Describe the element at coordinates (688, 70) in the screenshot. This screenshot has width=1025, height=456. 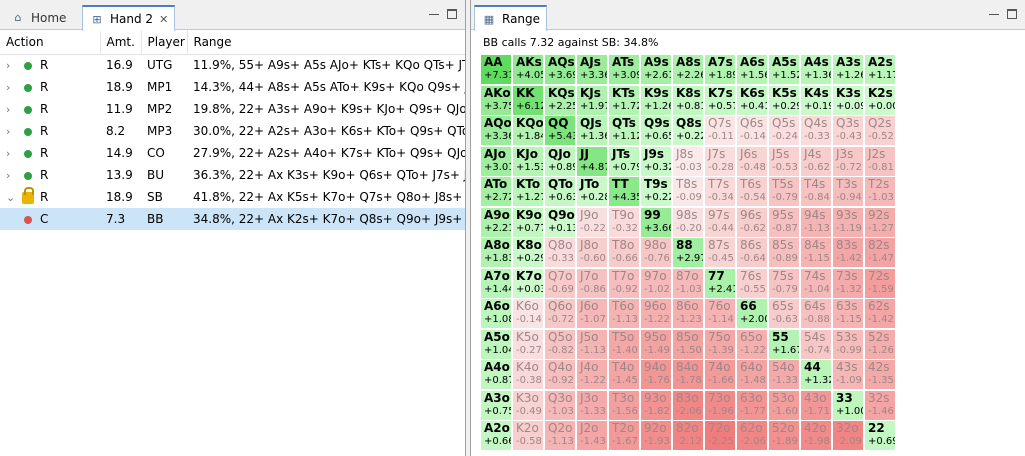
I see `range-cell: A8s +2.26` at that location.